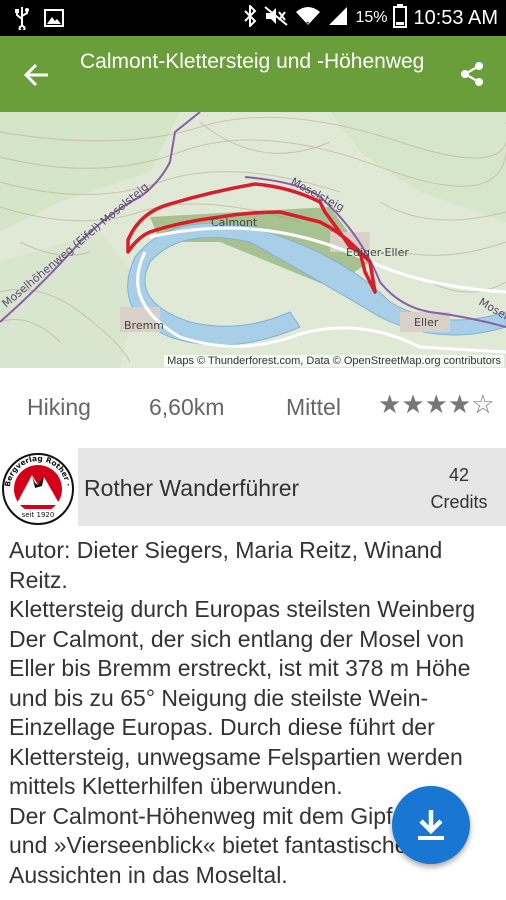  I want to click on download-button, so click(431, 825).